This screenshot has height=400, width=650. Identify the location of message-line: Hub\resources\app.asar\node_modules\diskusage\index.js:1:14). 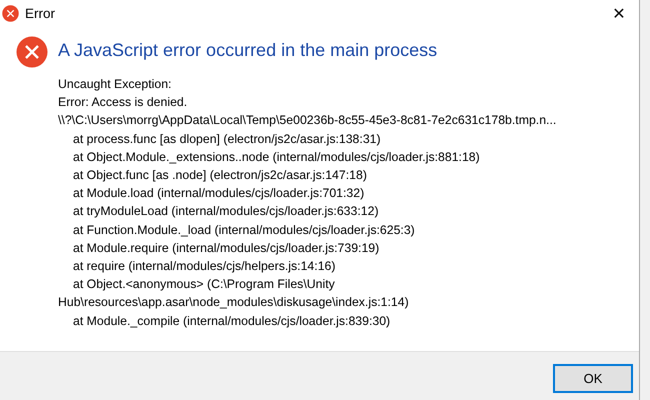
(234, 303).